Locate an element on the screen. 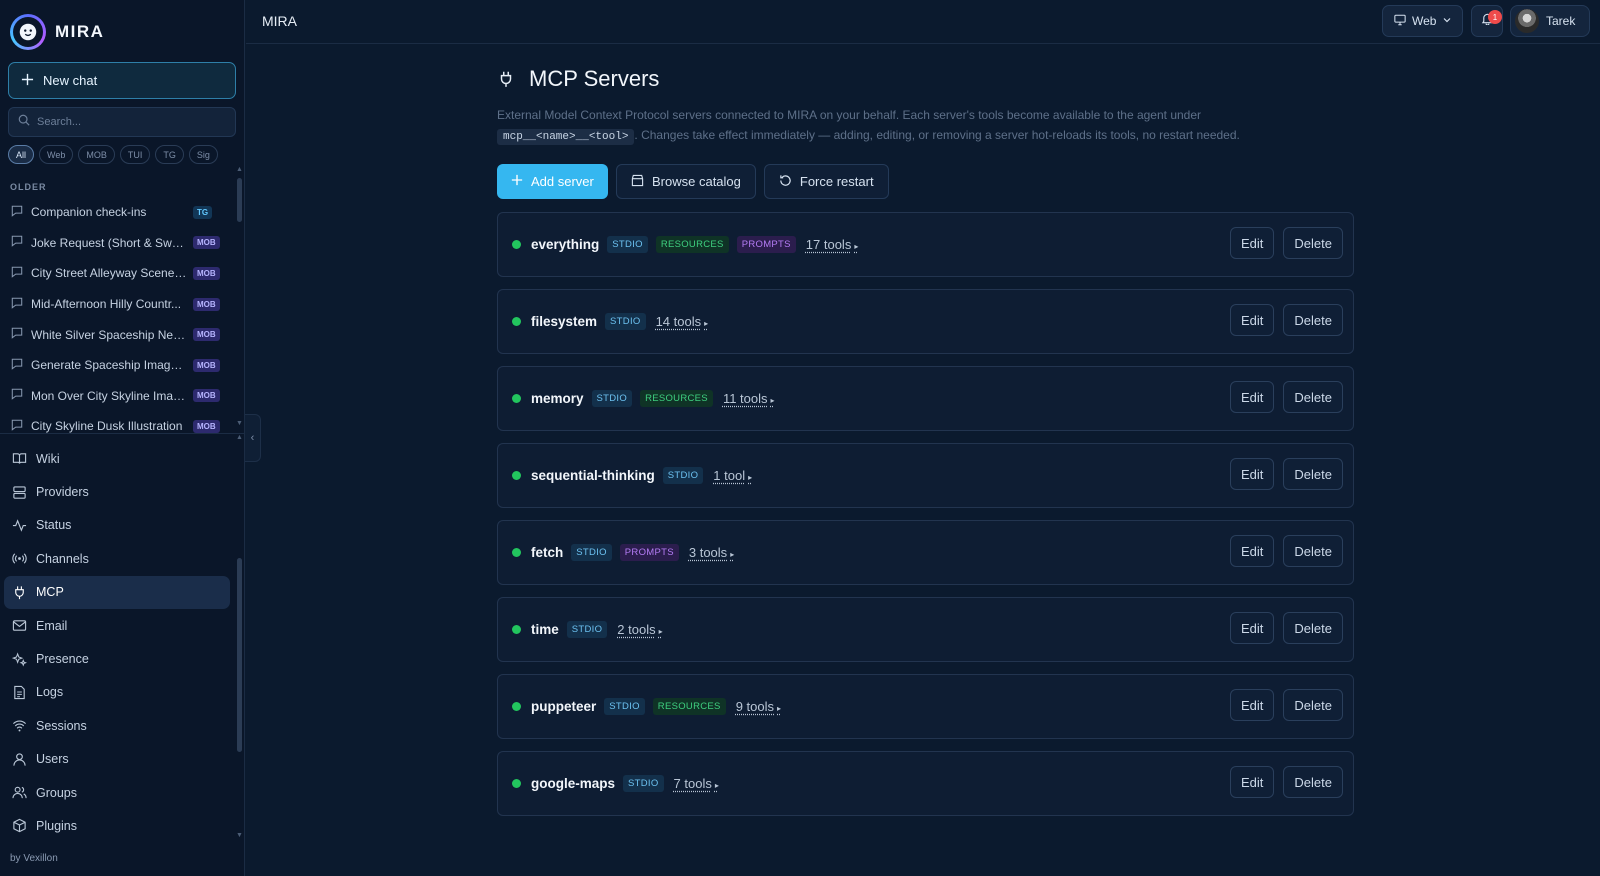  sidebar-item-users: Users is located at coordinates (117, 759).